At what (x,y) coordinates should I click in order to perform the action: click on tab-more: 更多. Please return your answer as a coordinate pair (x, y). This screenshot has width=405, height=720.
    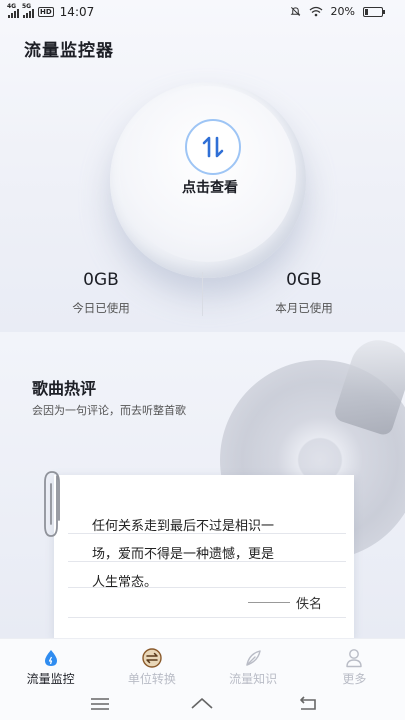
    Looking at the image, I should click on (354, 663).